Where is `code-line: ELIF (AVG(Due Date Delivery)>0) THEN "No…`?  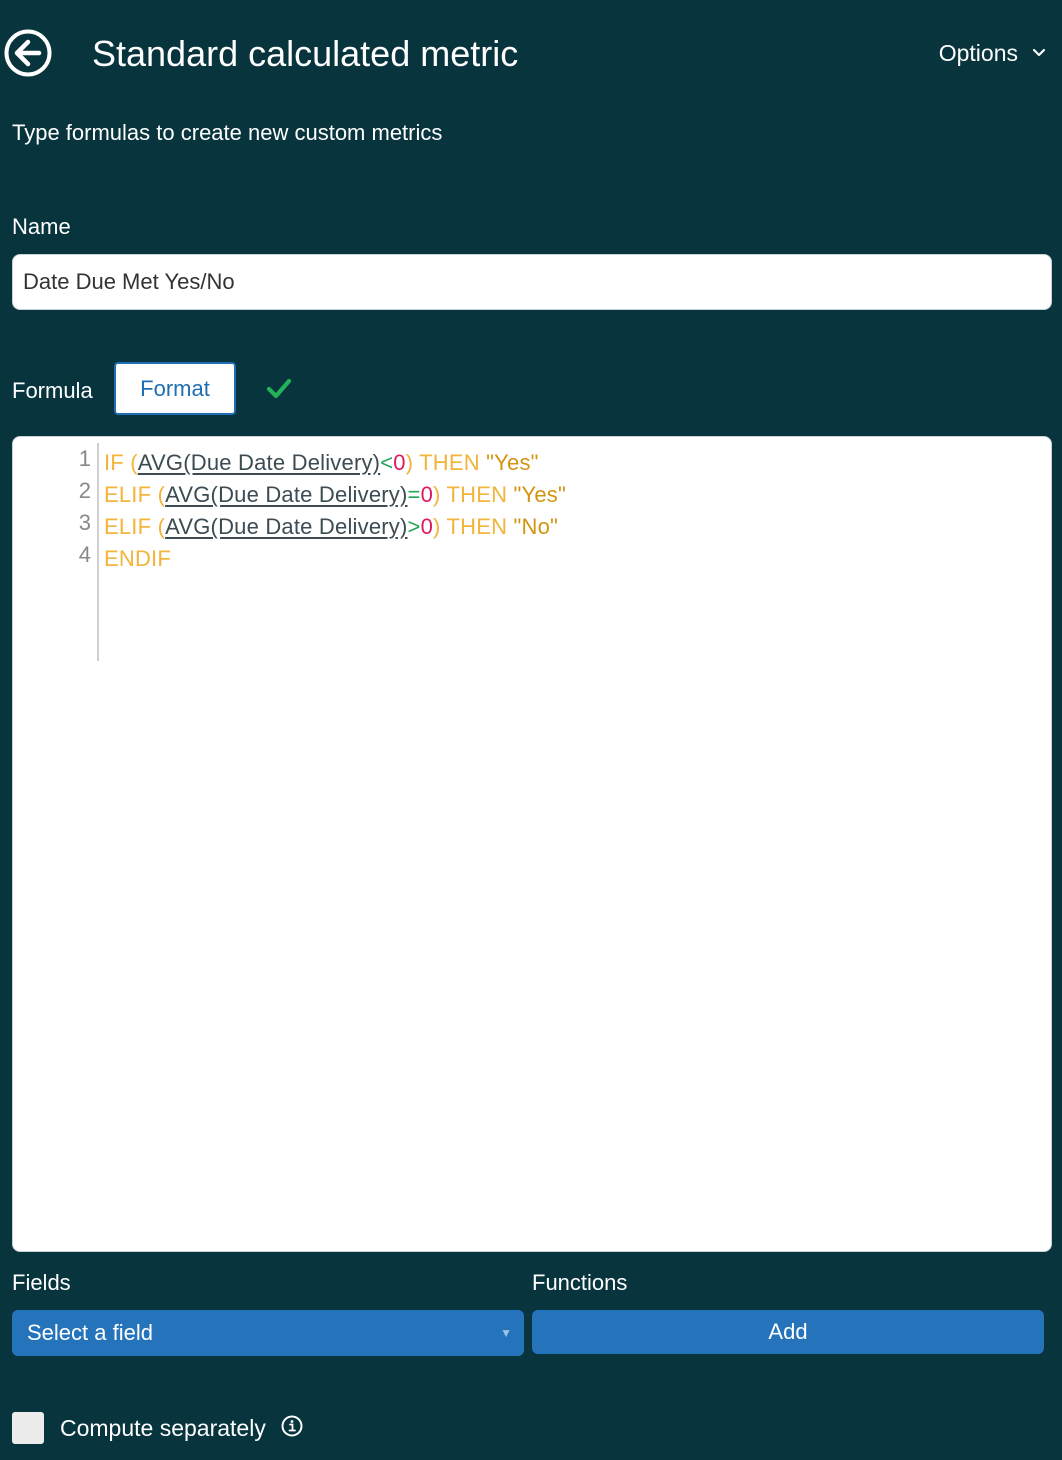
code-line: ELIF (AVG(Due Date Delivery)>0) THEN "No… is located at coordinates (572, 527).